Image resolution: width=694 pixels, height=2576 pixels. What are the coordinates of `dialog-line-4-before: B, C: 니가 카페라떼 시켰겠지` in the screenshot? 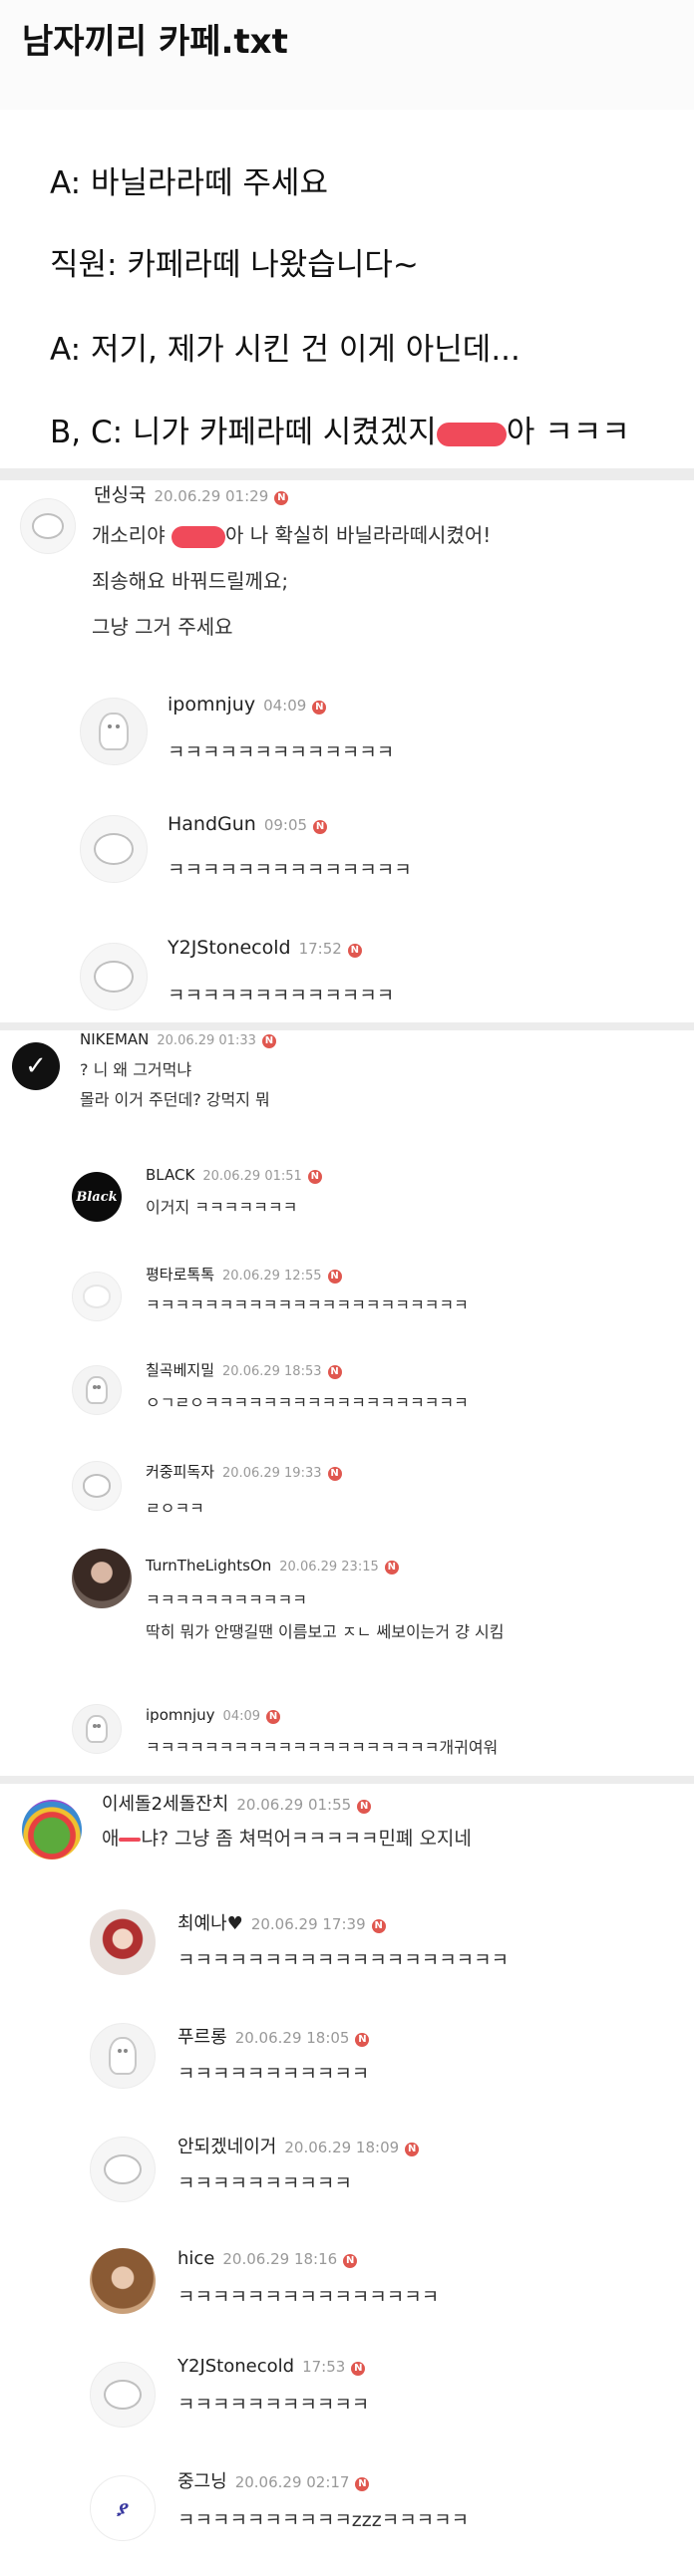 It's located at (243, 432).